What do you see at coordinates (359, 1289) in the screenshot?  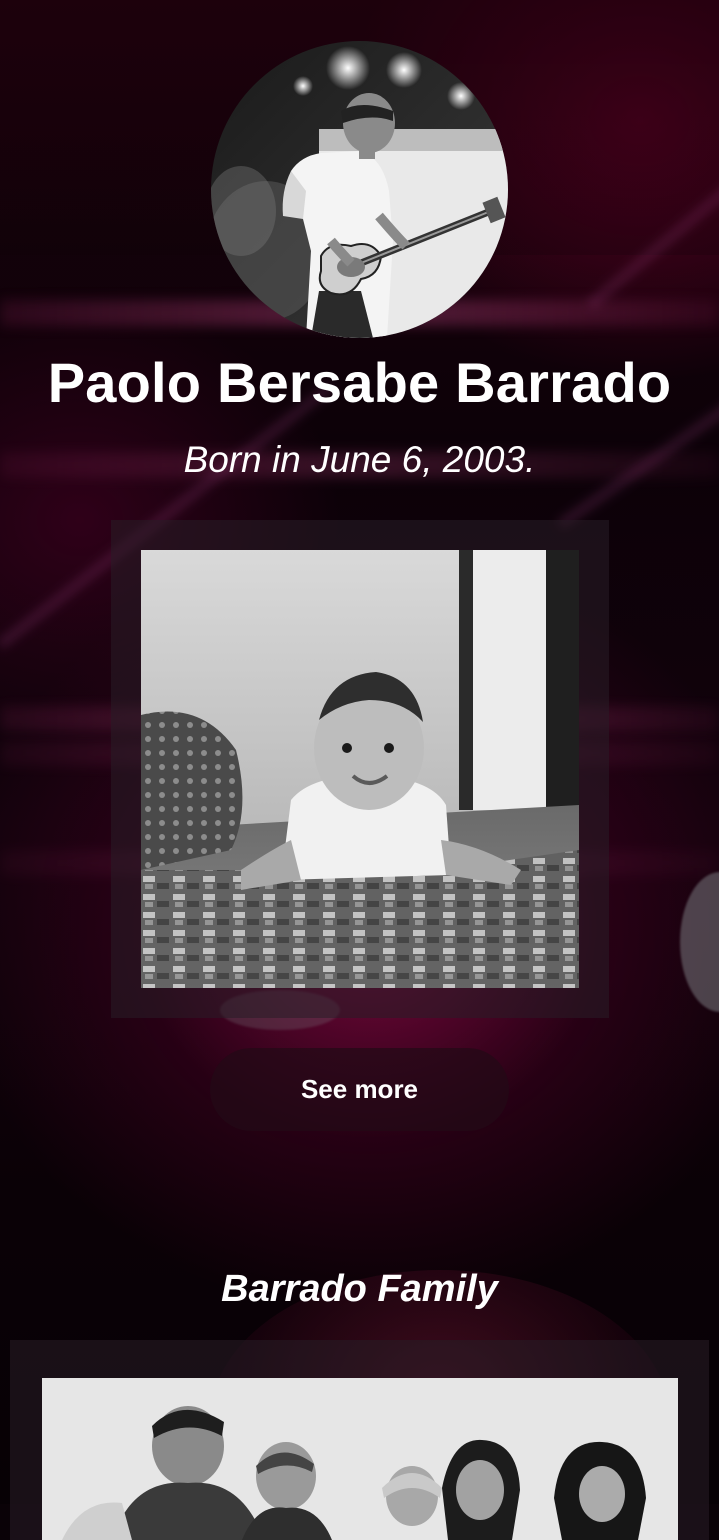 I see `family-section-title: Barrado Family` at bounding box center [359, 1289].